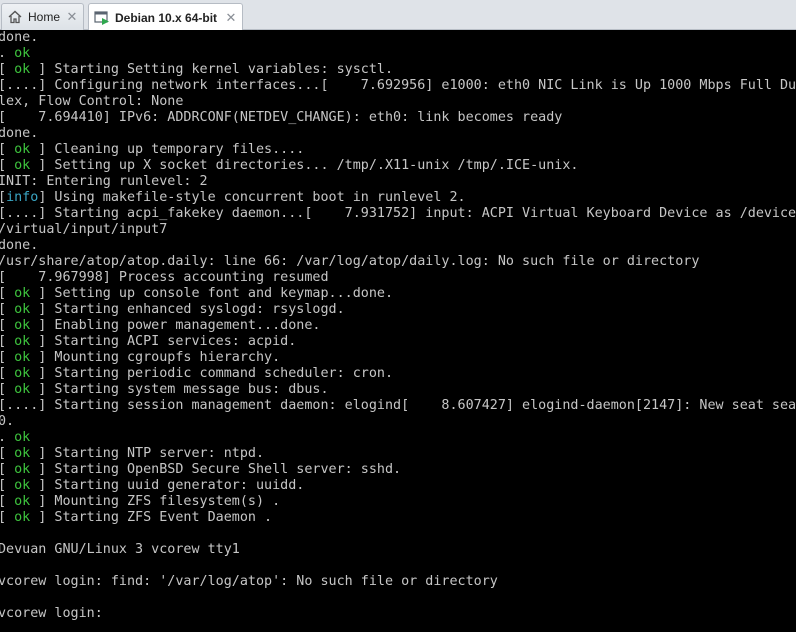  Describe the element at coordinates (104, 181) in the screenshot. I see `console-text: INIT: Entering runlevel: 2` at that location.